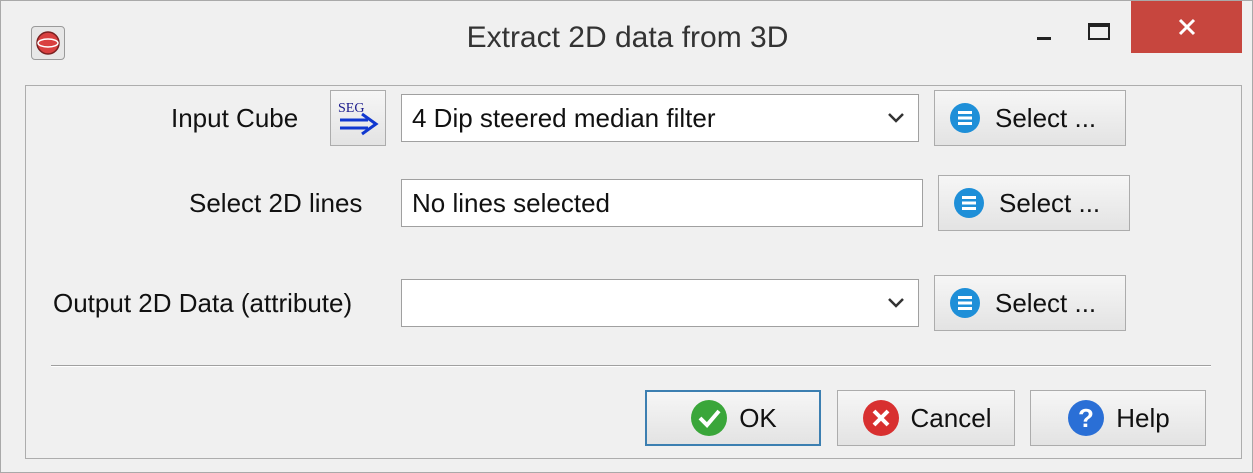  I want to click on close-button, so click(1186, 27).